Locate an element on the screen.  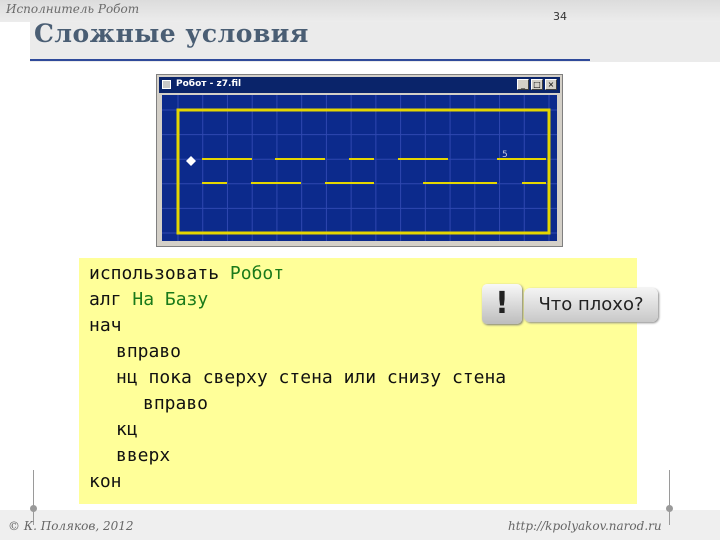
right-decor-line is located at coordinates (669, 497).